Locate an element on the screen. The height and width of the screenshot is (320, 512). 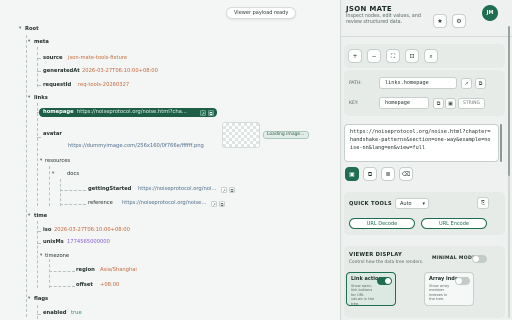
toolbar: + − ⛶ ⊡ ⌕ is located at coordinates (424, 56).